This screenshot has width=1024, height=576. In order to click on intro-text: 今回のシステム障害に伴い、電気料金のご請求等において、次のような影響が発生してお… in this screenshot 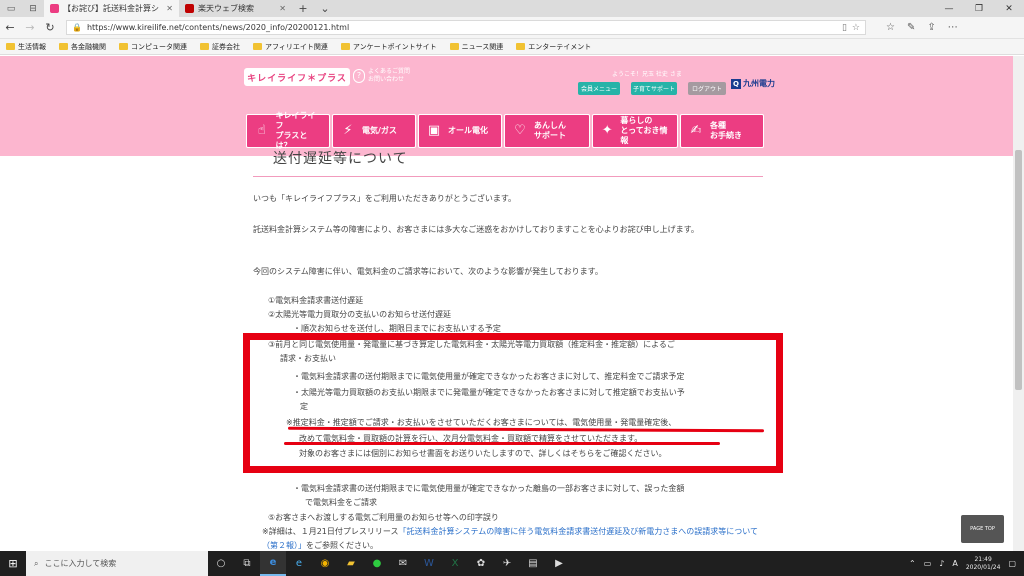, I will do `click(428, 271)`.